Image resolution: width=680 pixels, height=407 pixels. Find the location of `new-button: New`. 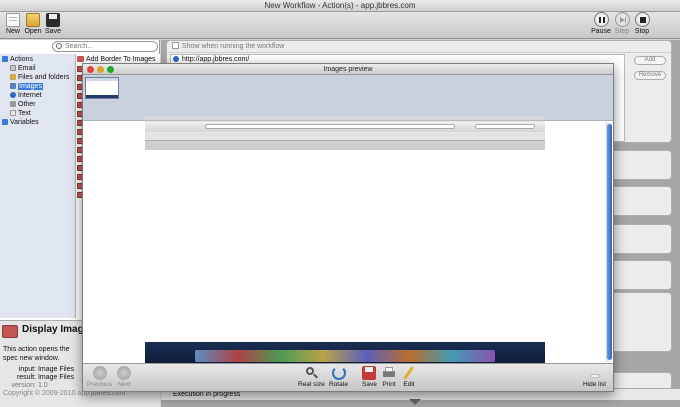

new-button: New is located at coordinates (13, 24).